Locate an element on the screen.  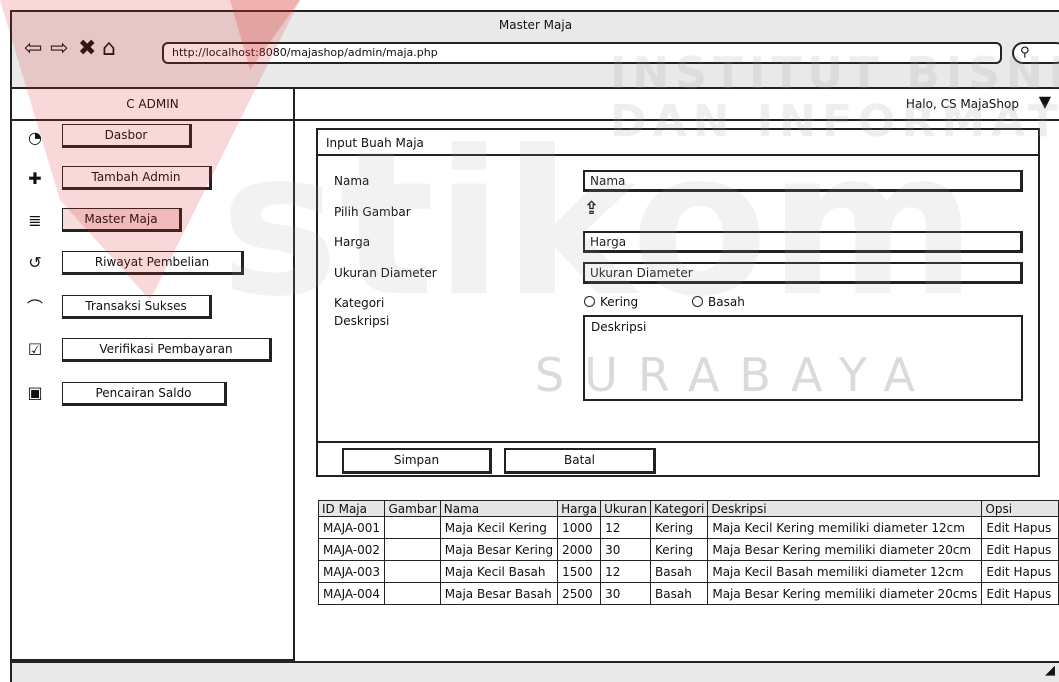
cell-deskripsi: Maja Kecil Kering memiliki diameter 12cm is located at coordinates (845, 527).